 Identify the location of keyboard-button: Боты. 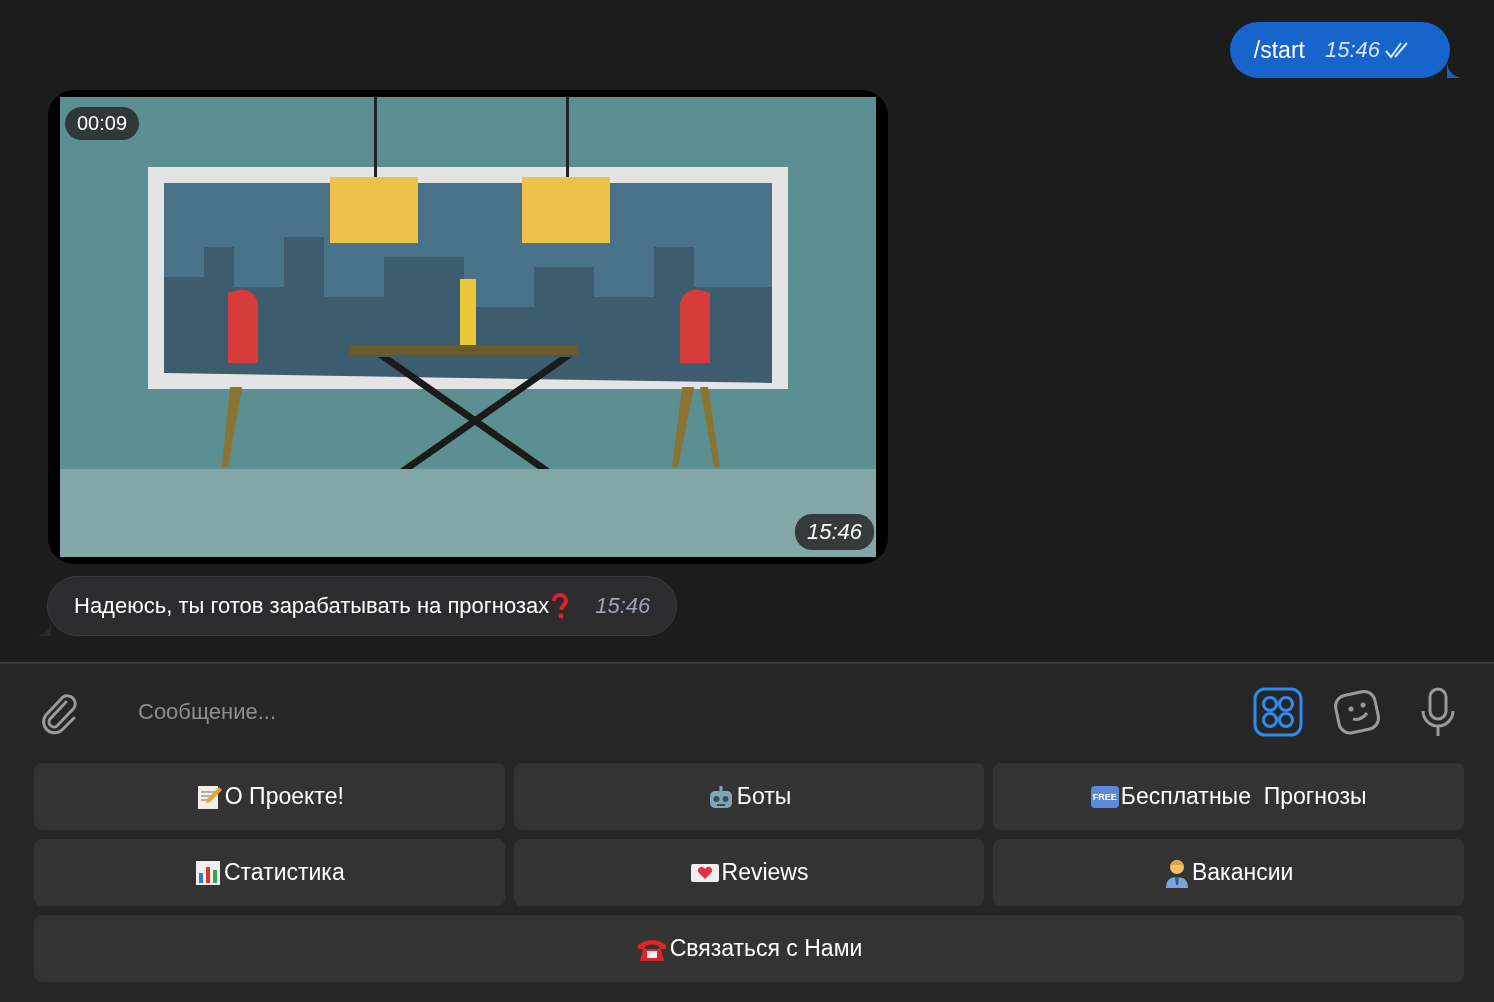
(749, 796).